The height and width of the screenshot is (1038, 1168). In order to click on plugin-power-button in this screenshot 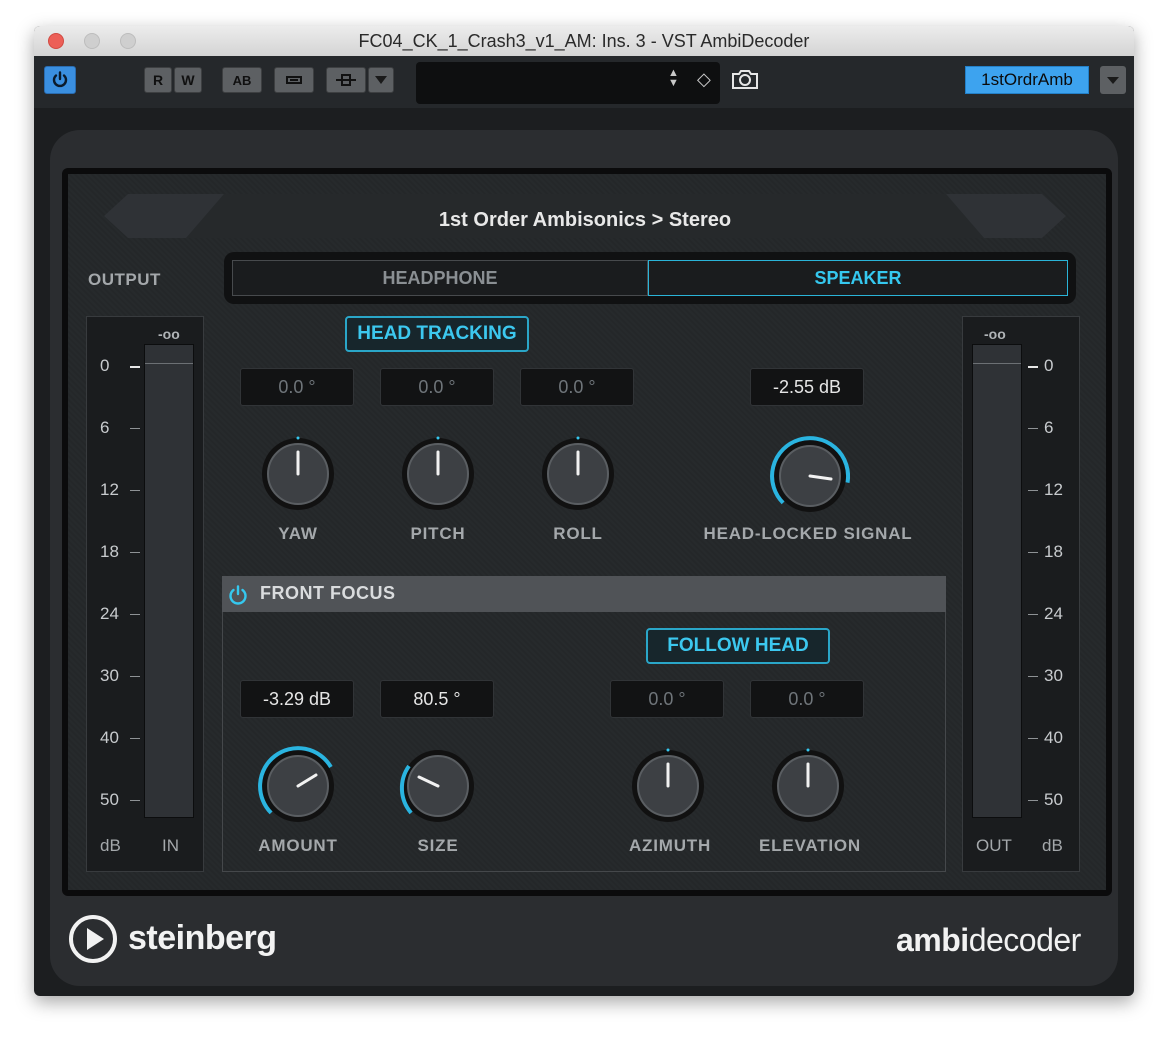, I will do `click(60, 80)`.